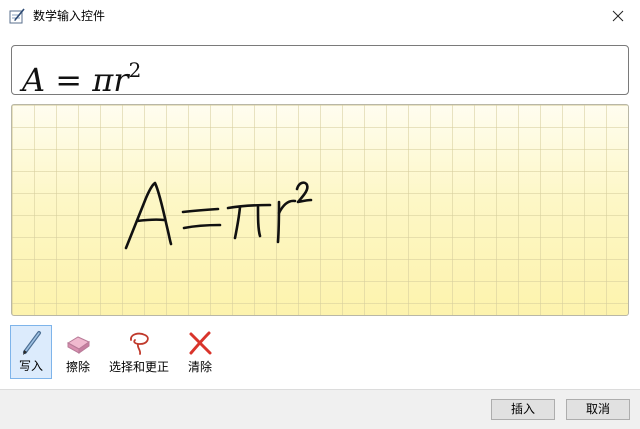 Image resolution: width=640 pixels, height=429 pixels. I want to click on equation-r: r, so click(121, 80).